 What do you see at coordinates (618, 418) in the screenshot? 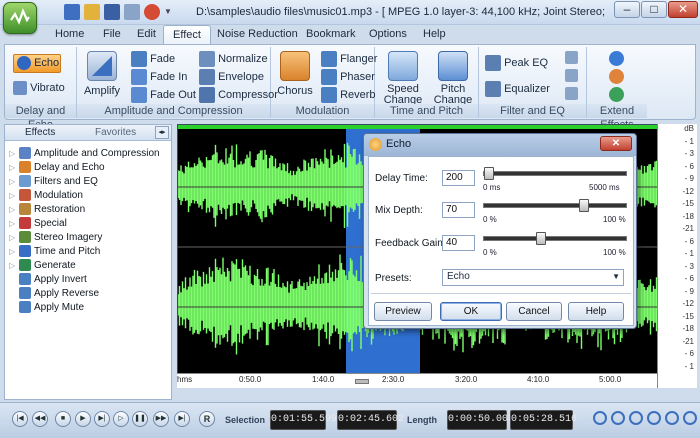
I see `zoom-out-icon` at bounding box center [618, 418].